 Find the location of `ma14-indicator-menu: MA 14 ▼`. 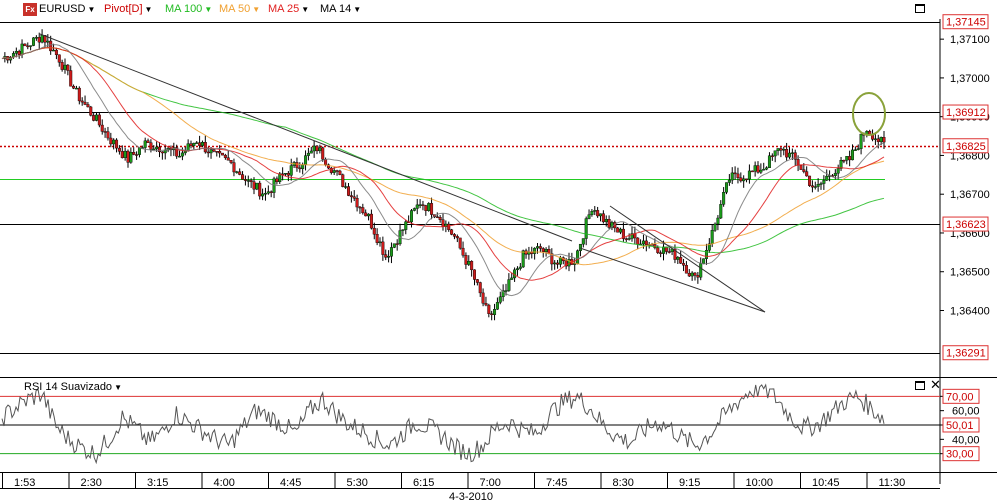

ma14-indicator-menu: MA 14 ▼ is located at coordinates (340, 9).